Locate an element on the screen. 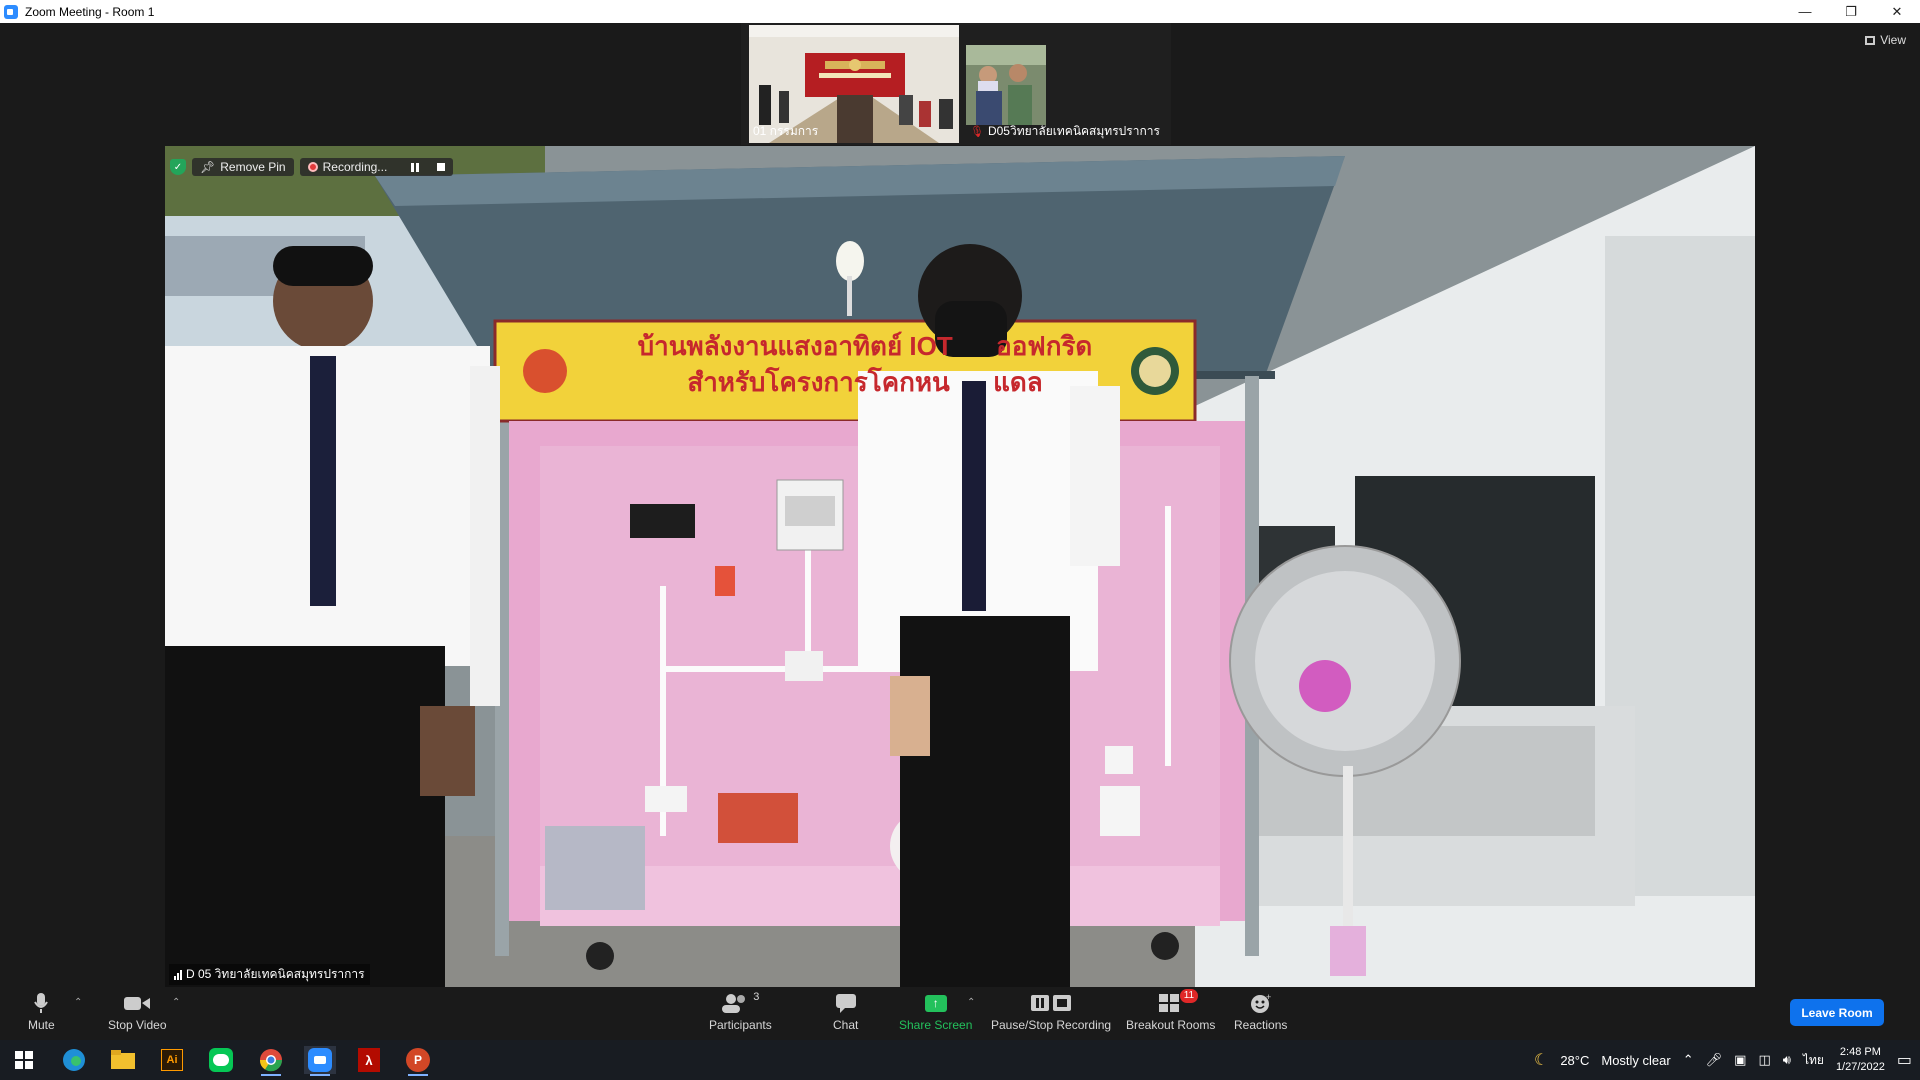 The height and width of the screenshot is (1080, 1920). participants-button: 3 Participants is located at coordinates (740, 1011).